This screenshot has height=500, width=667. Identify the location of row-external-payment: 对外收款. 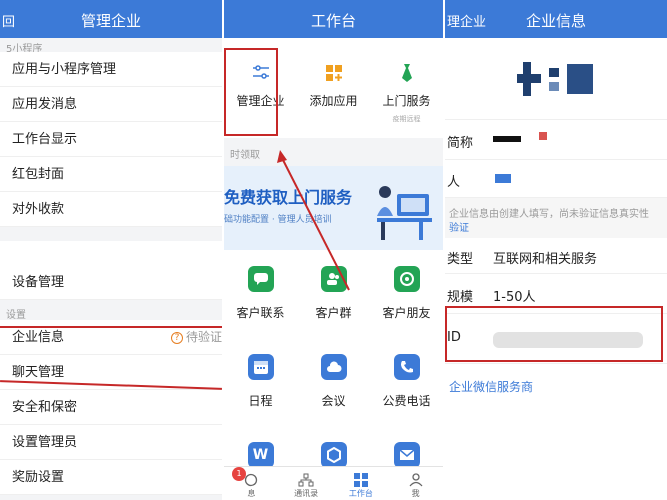
(111, 209).